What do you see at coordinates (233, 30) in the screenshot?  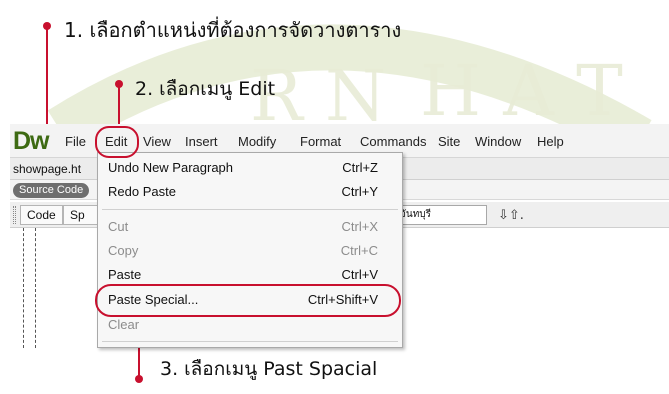 I see `annotation-step-1: 1. เลือกตำแหน่งที่ต้องการจัดวางตาราง` at bounding box center [233, 30].